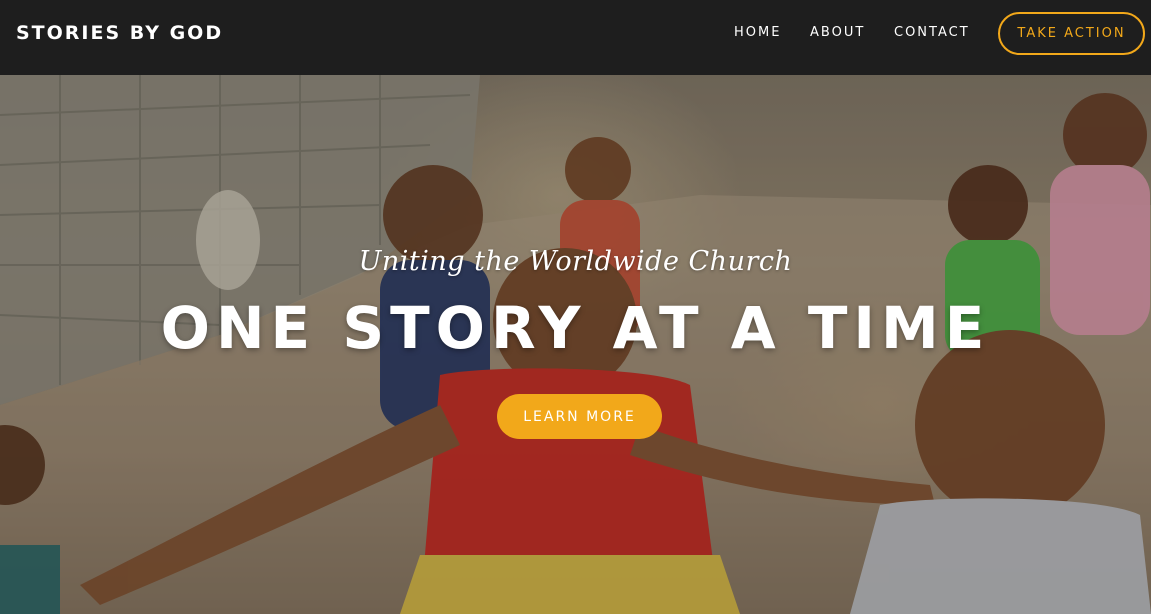 This screenshot has width=1151, height=614. What do you see at coordinates (575, 261) in the screenshot?
I see `hero-tagline: Uniting the Worldwide Church` at bounding box center [575, 261].